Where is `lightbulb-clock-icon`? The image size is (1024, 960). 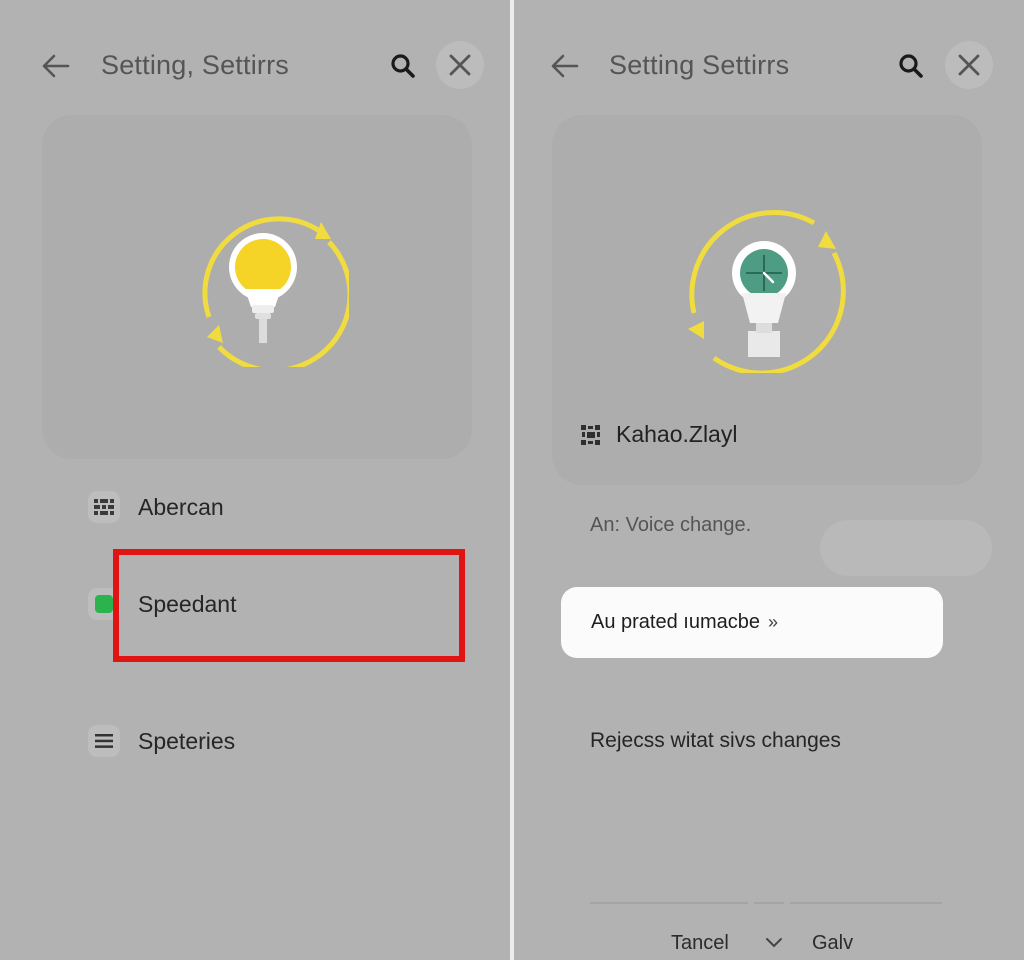
lightbulb-clock-icon is located at coordinates (767, 291).